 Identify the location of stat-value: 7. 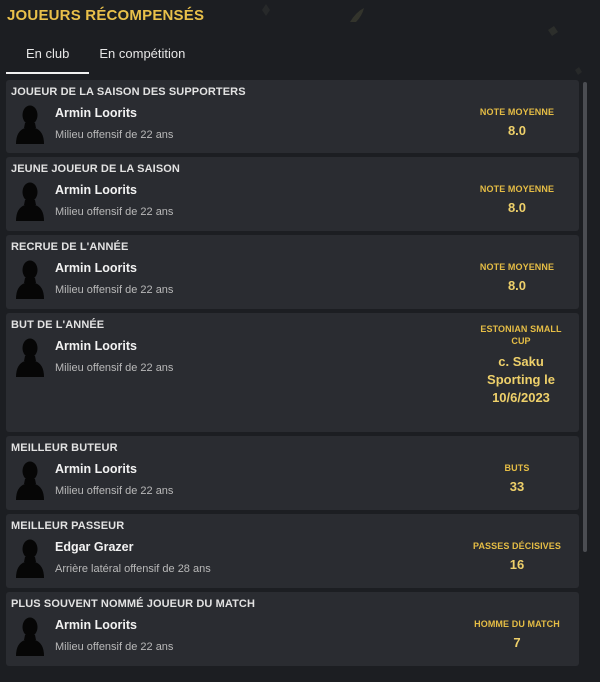
(517, 642).